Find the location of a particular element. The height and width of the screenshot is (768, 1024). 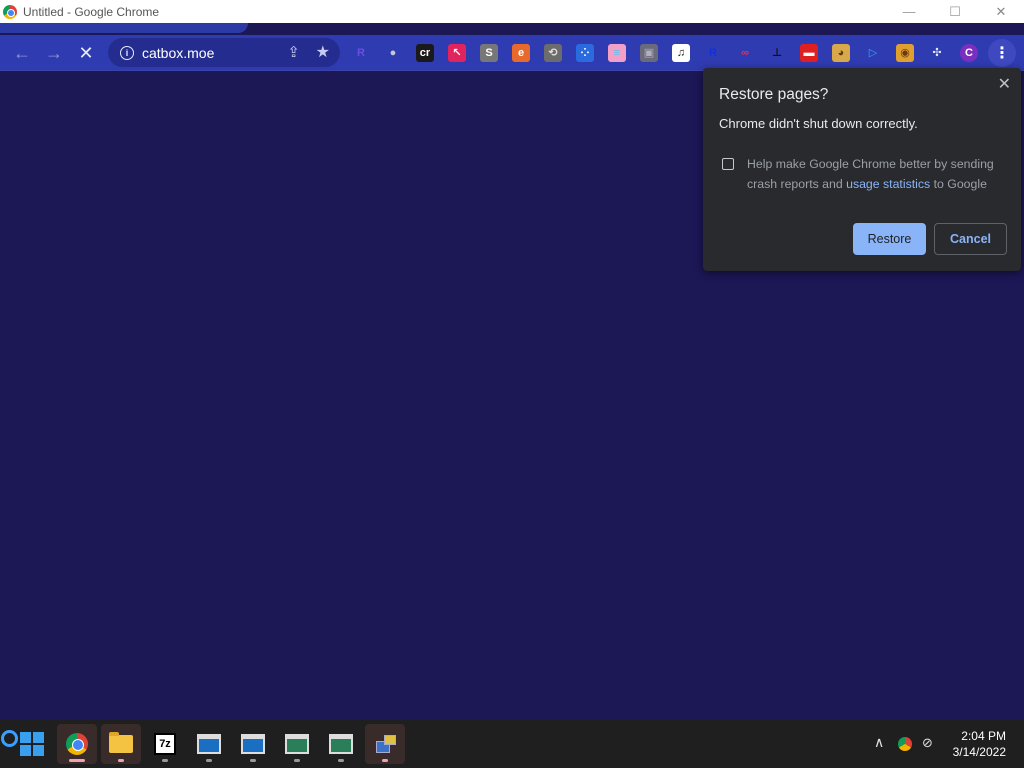

clock: 2:04 PM 3/14/2022 is located at coordinates (971, 744).